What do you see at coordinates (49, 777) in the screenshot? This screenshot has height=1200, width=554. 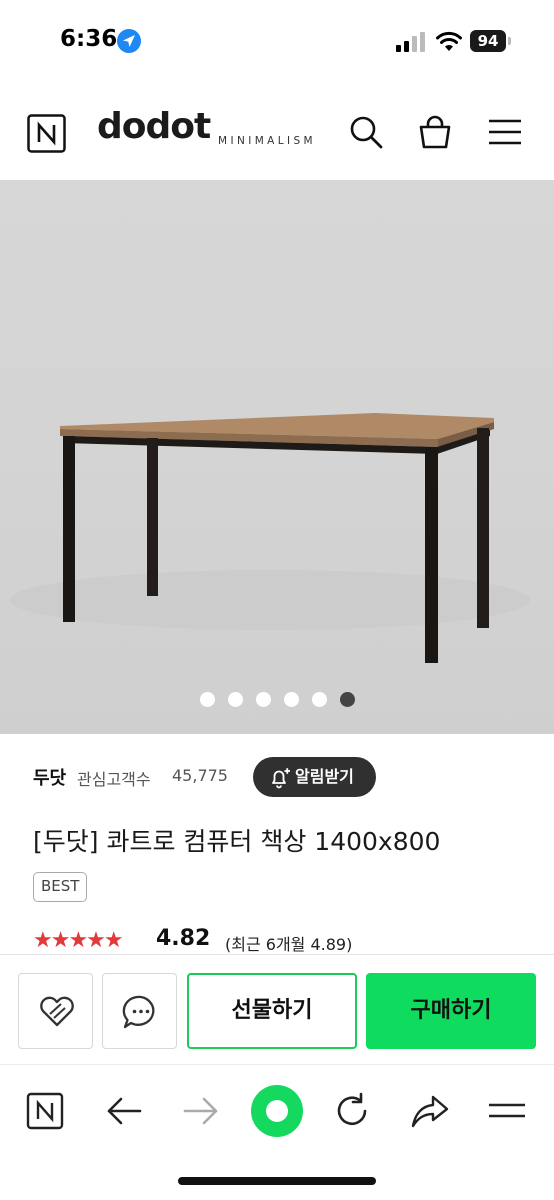 I see `seller-name: 두닷` at bounding box center [49, 777].